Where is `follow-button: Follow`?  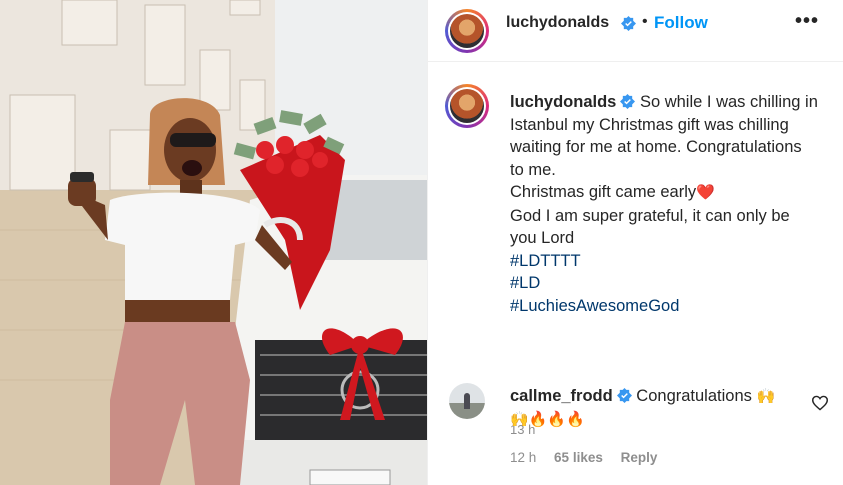 follow-button: Follow is located at coordinates (681, 23).